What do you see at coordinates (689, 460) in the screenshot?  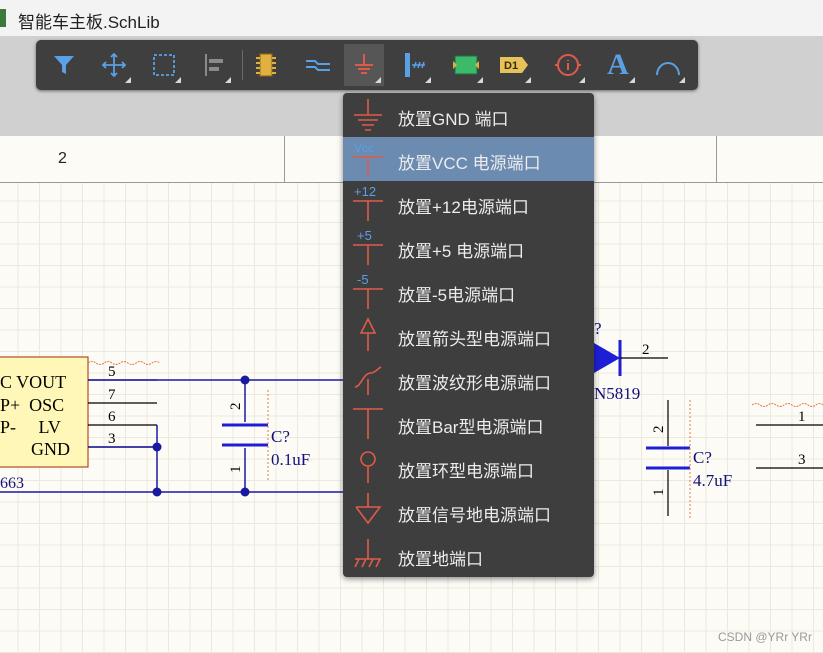 I see `capacitor-c2: C? 4.7uF 2 1` at bounding box center [689, 460].